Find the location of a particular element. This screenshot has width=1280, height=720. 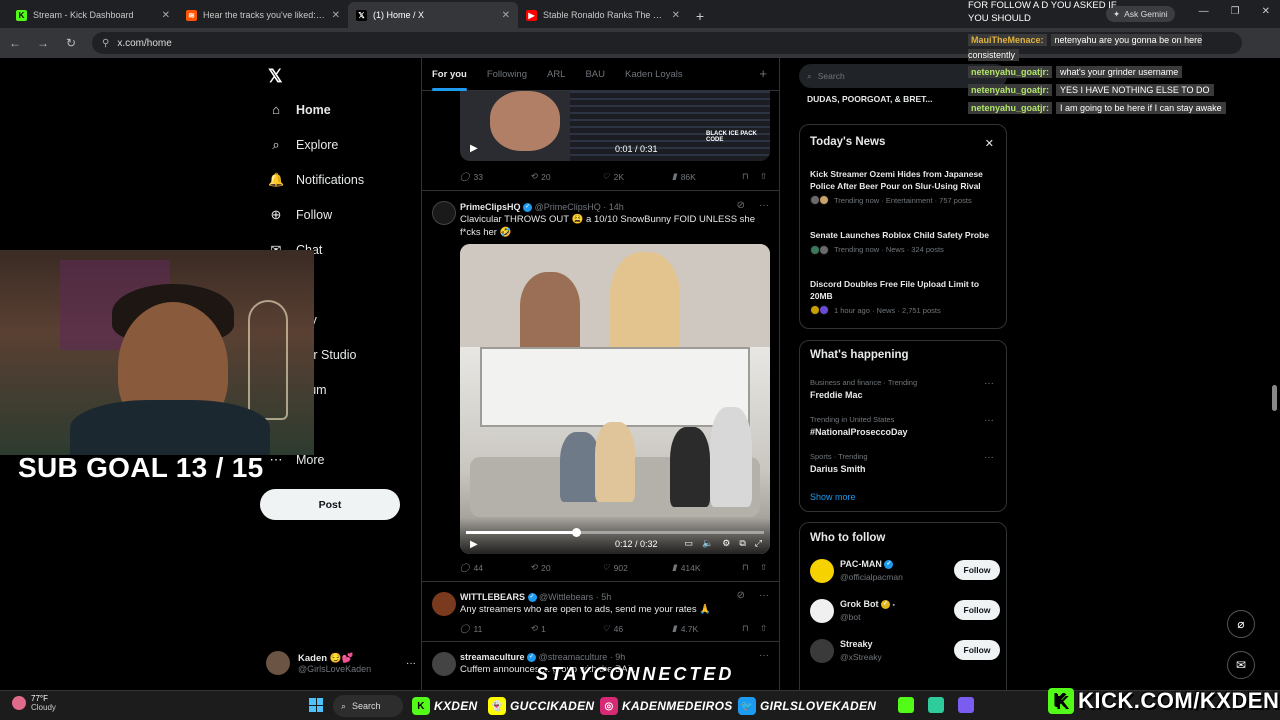

reply-button: ◯ 44 is located at coordinates (471, 567).